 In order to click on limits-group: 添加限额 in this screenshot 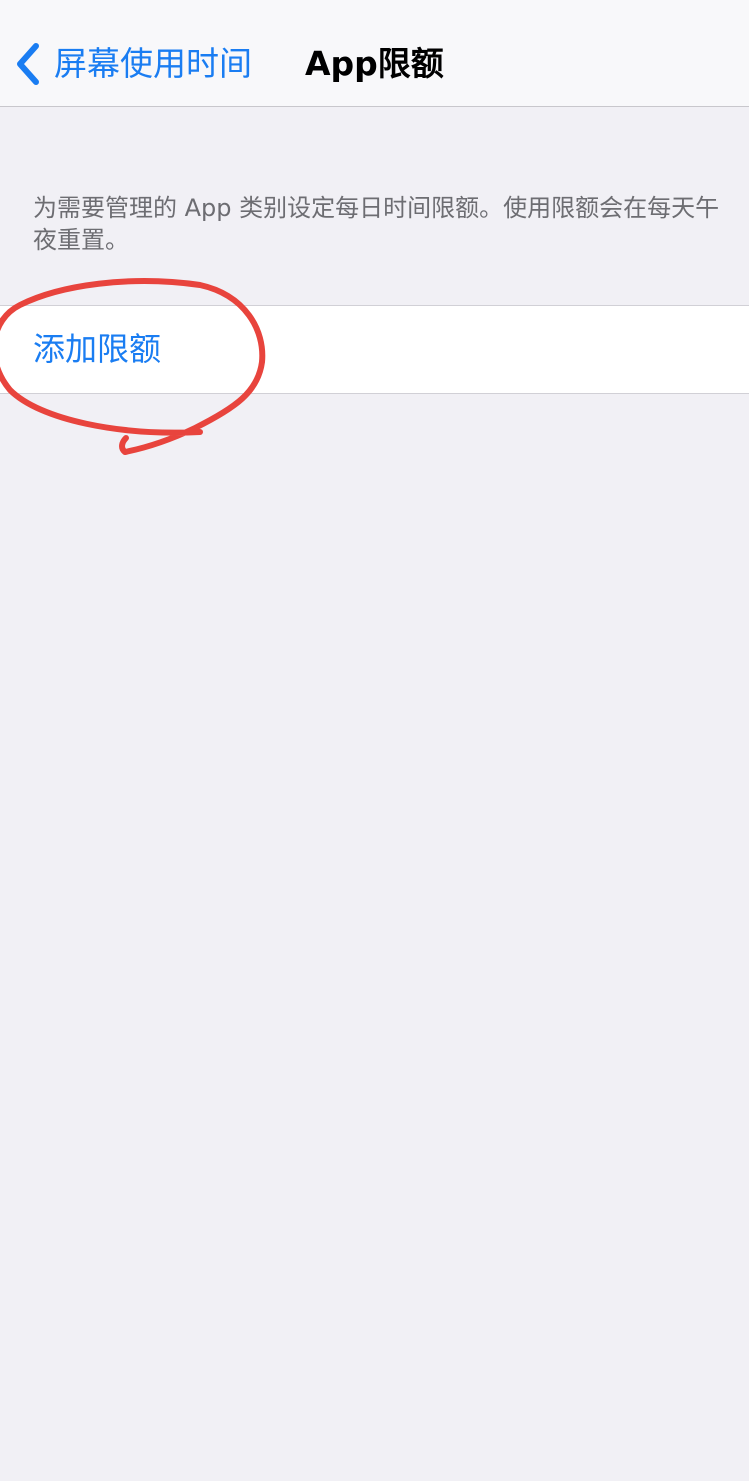, I will do `click(374, 349)`.